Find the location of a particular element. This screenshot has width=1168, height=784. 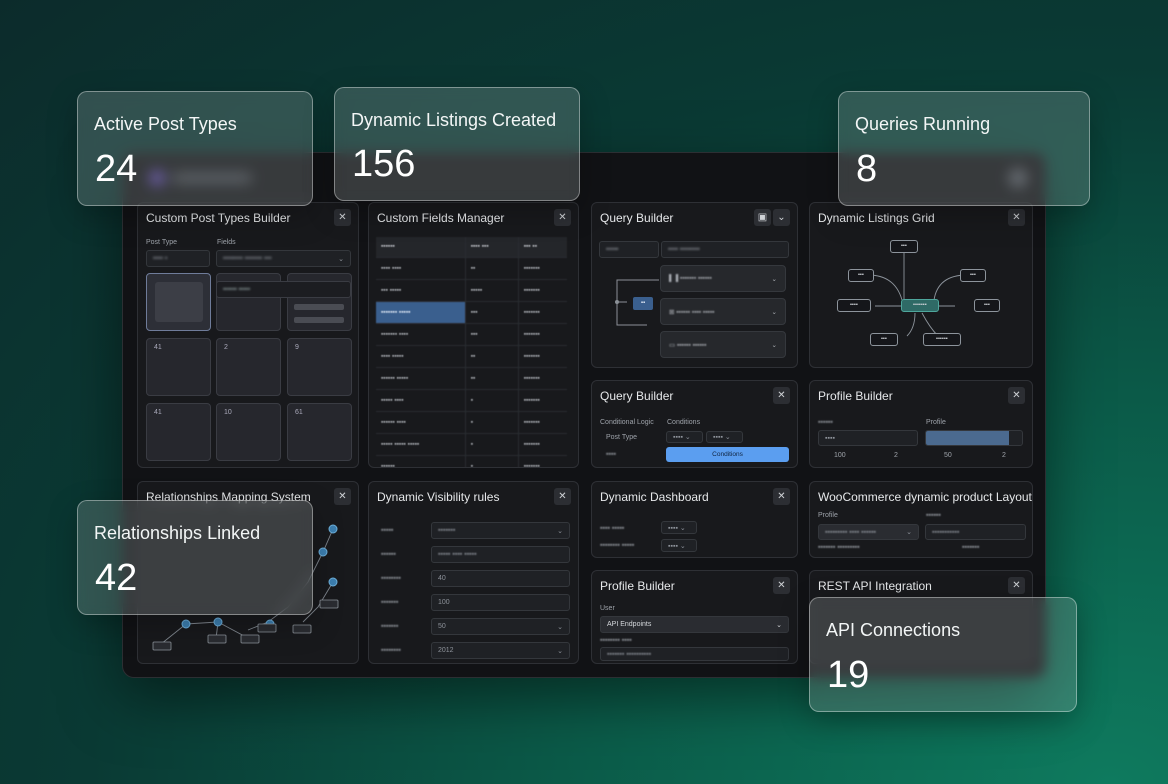

tile: 61 is located at coordinates (319, 432).